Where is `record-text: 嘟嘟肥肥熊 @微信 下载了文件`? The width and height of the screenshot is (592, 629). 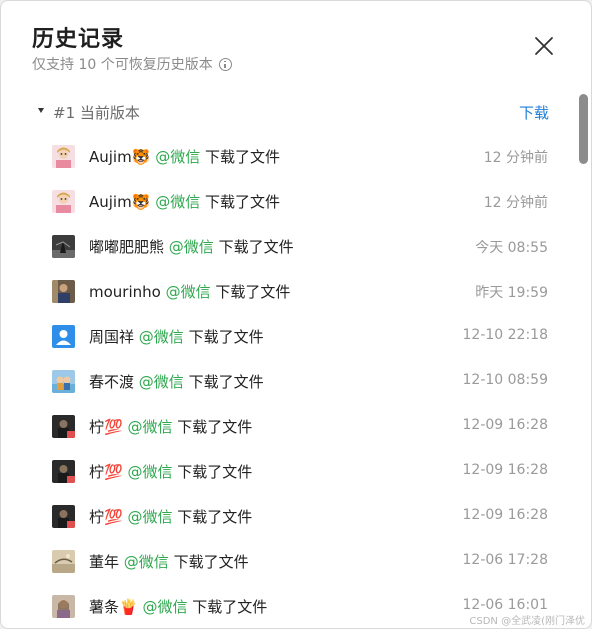 record-text: 嘟嘟肥肥熊 @微信 下载了文件 is located at coordinates (191, 246).